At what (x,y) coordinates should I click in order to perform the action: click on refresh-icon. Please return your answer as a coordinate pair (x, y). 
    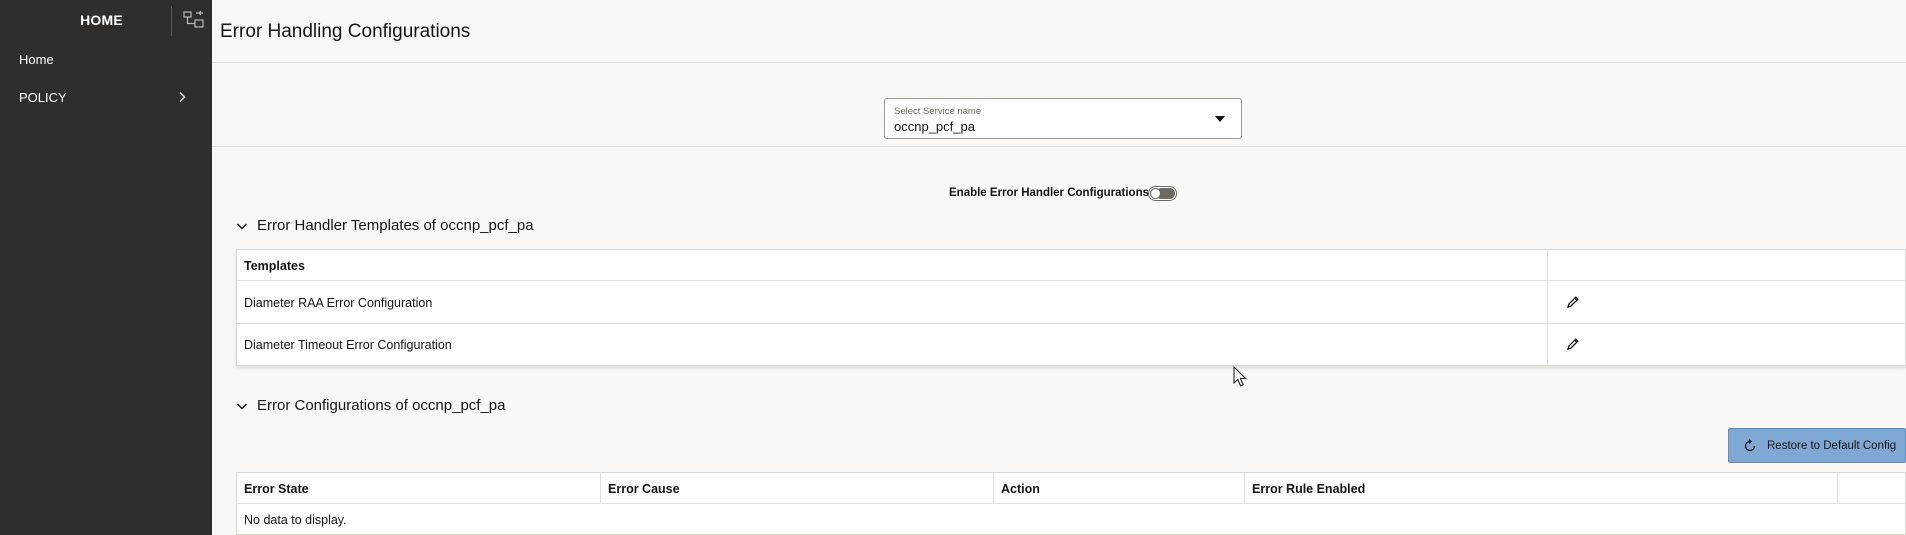
    Looking at the image, I should click on (1750, 445).